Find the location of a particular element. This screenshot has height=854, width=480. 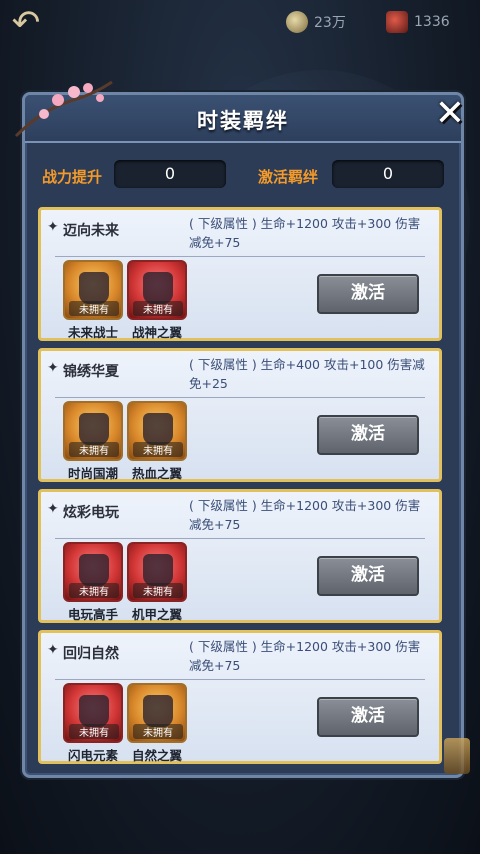

bond-name: 回归自然 is located at coordinates (91, 654).